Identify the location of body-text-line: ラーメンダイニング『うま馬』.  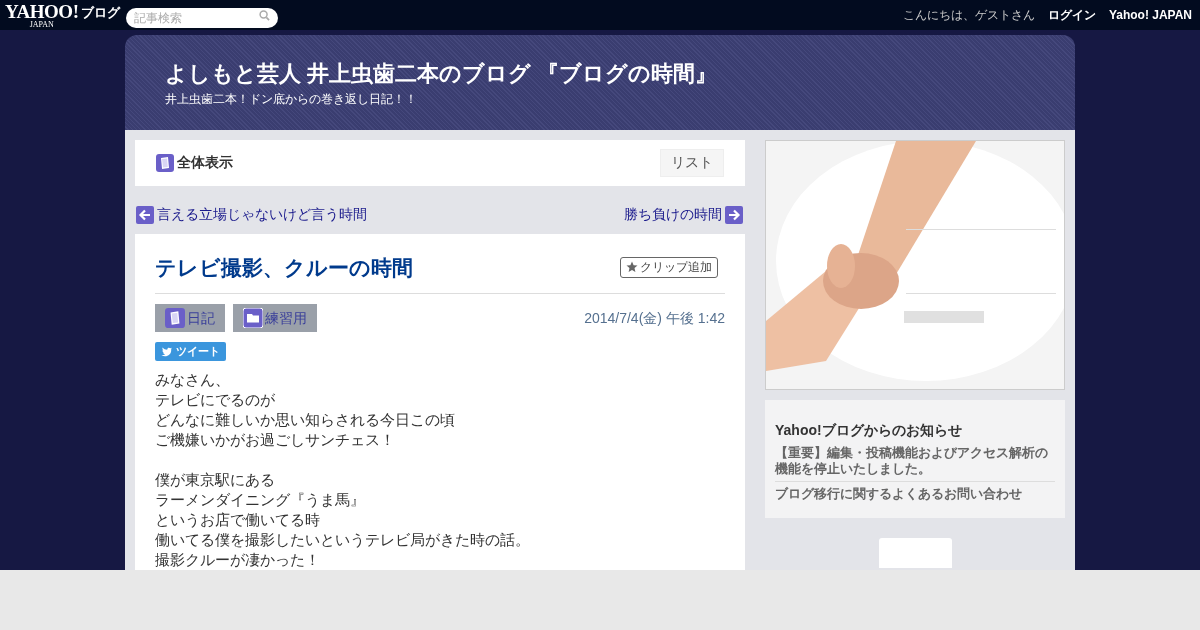
(260, 500).